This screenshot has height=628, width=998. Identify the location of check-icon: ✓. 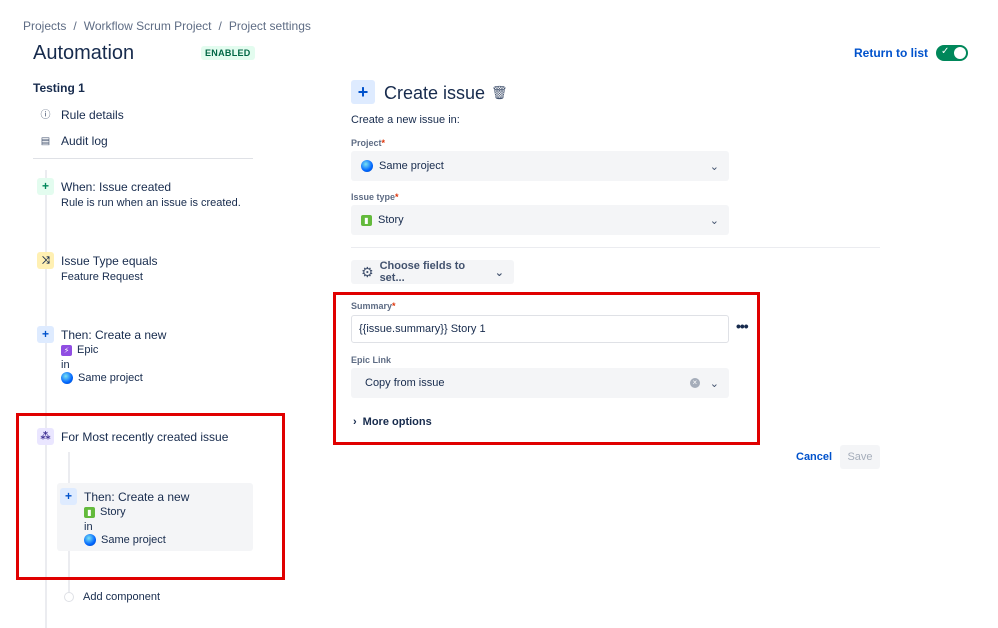
(945, 51).